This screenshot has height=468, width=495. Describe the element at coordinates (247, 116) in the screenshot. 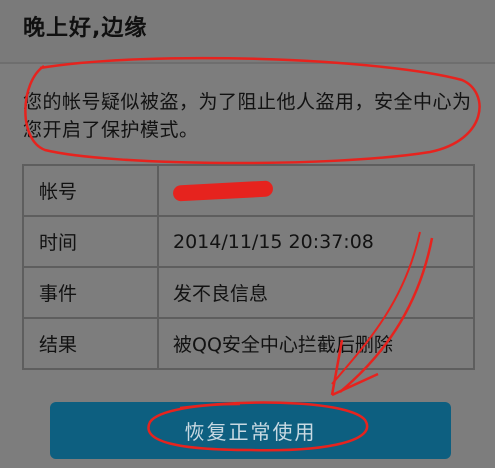

I see `notice-message: 您的帐号疑似被盗，为了阻止他人盗用，安全中心为您开启了保护模式。` at that location.